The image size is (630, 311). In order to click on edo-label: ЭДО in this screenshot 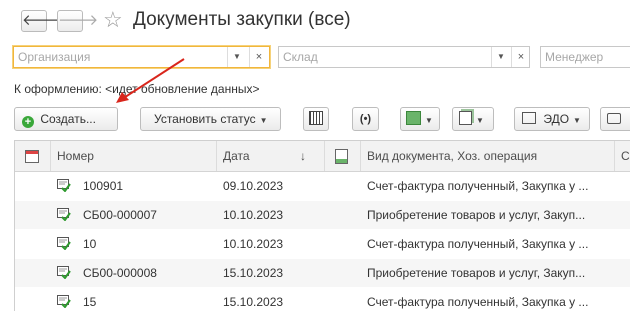, I will do `click(556, 119)`.